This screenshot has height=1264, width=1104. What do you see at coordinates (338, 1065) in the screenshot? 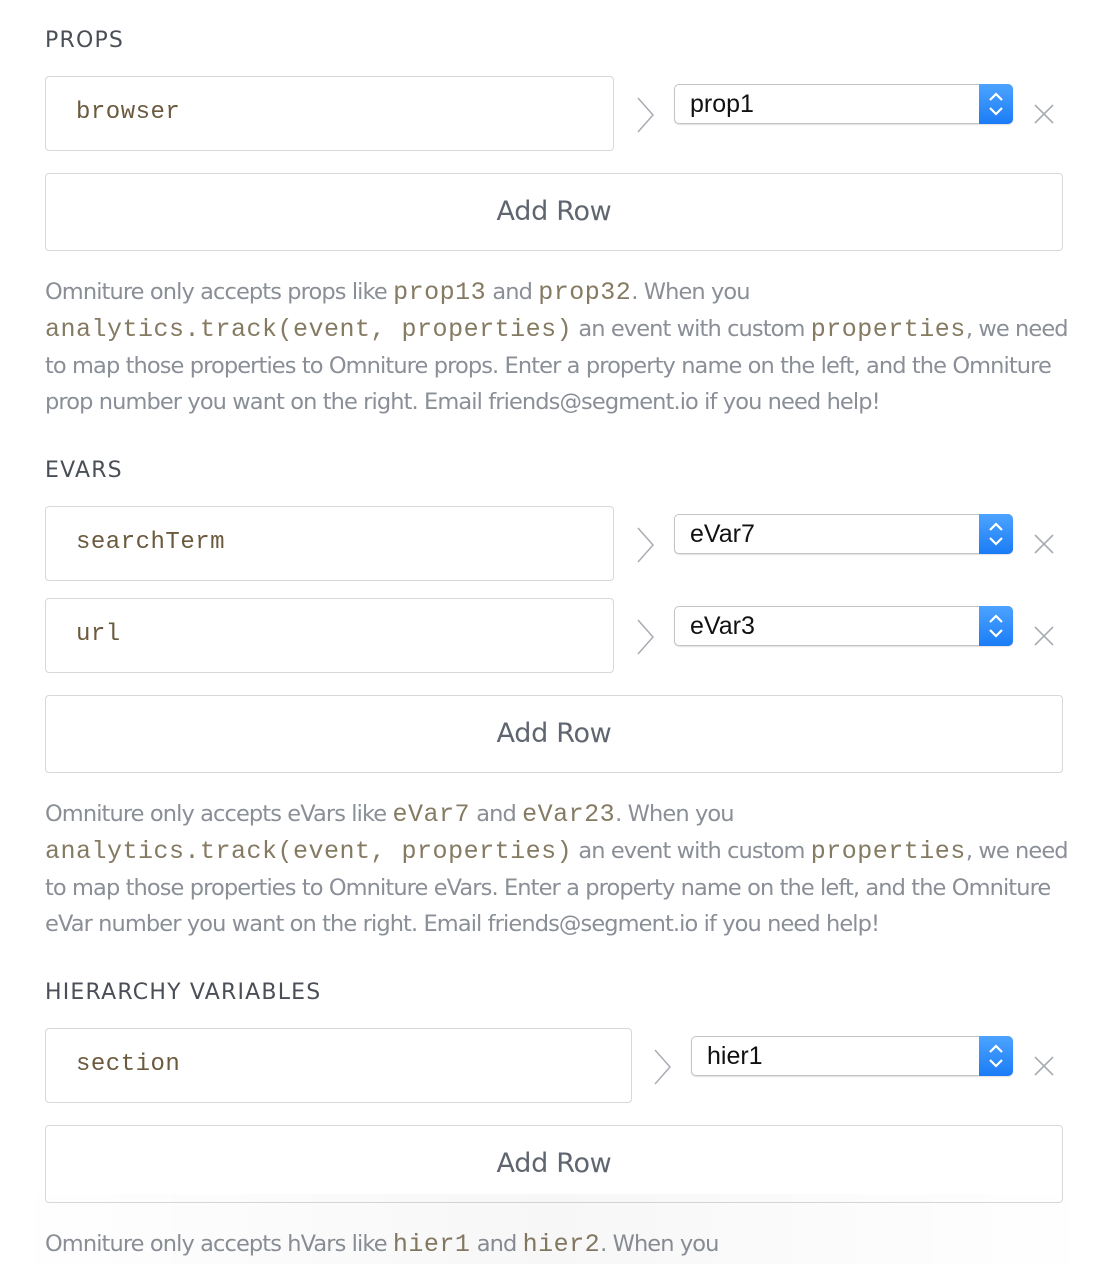
I see `property-name-input: section` at bounding box center [338, 1065].